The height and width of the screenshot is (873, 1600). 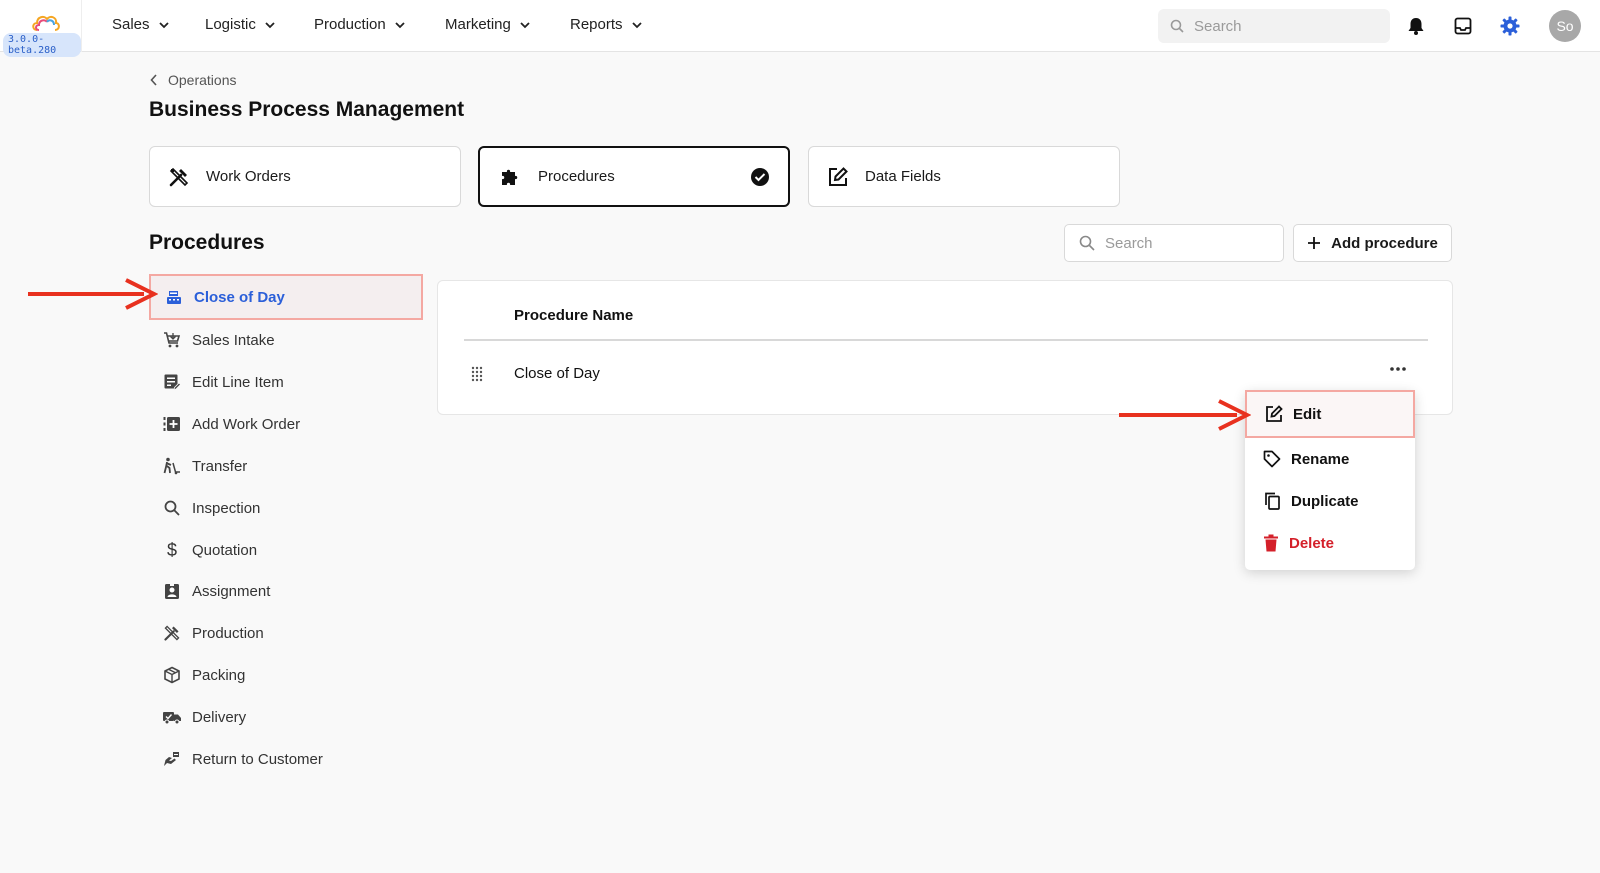 I want to click on inbox-button, so click(x=1463, y=26).